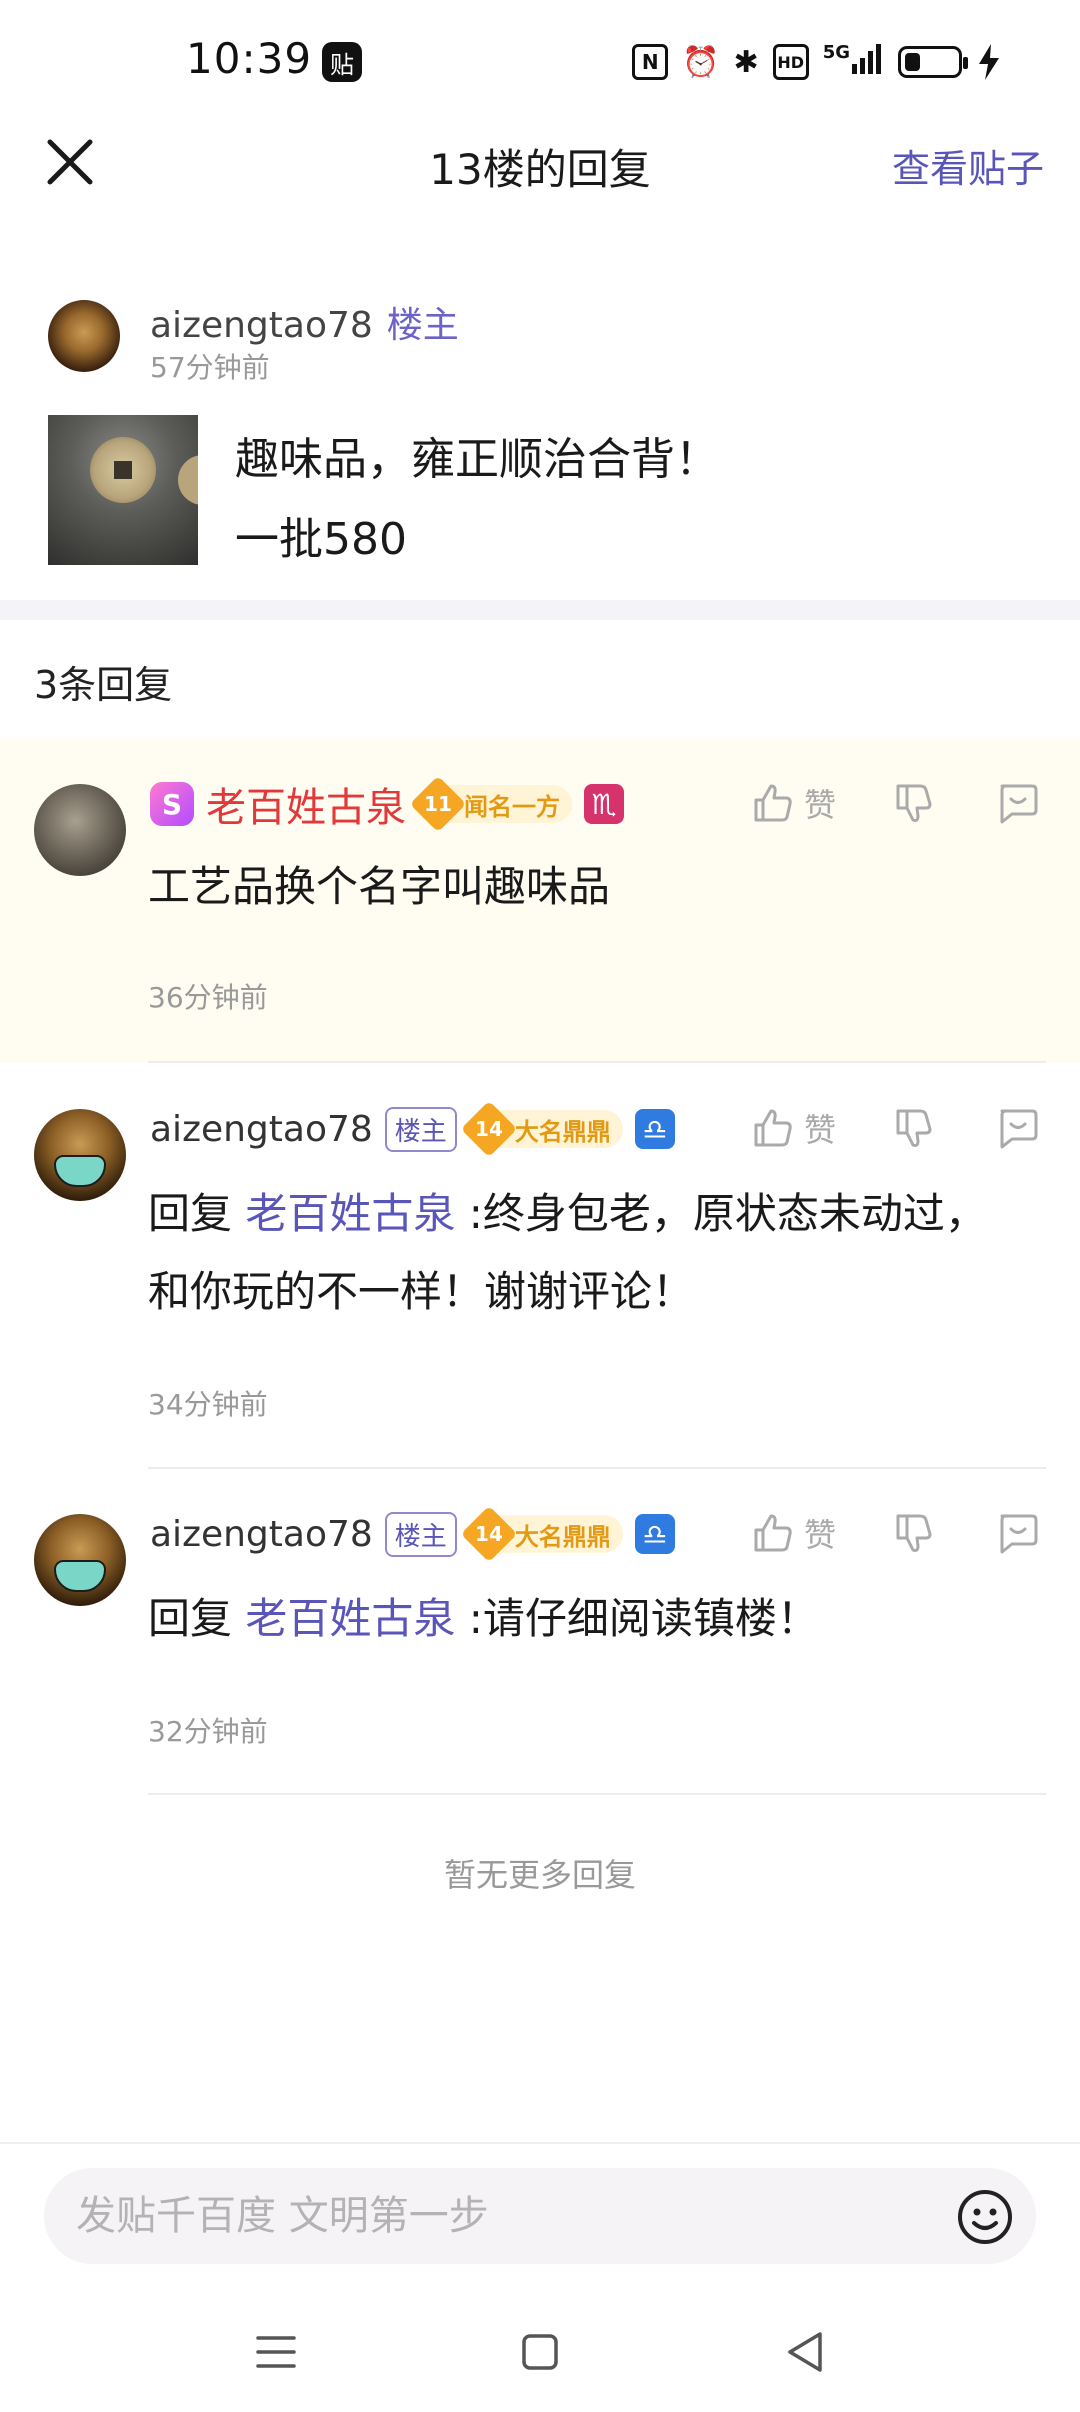 This screenshot has height=2412, width=1080. I want to click on level-badge: 11 闻名一方, so click(490, 804).